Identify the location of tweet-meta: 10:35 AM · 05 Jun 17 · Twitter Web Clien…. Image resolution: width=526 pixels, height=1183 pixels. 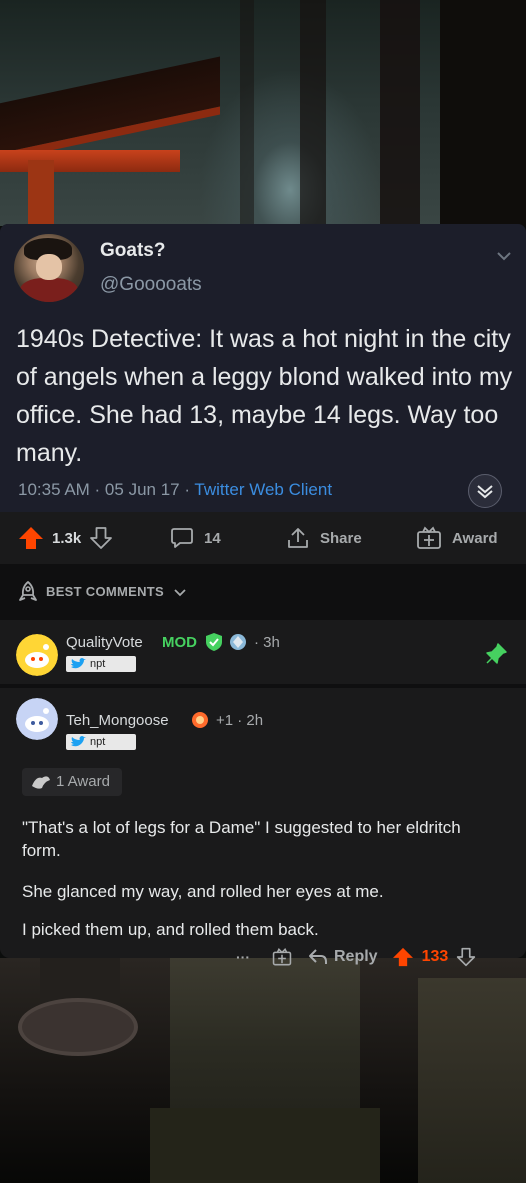
(175, 490).